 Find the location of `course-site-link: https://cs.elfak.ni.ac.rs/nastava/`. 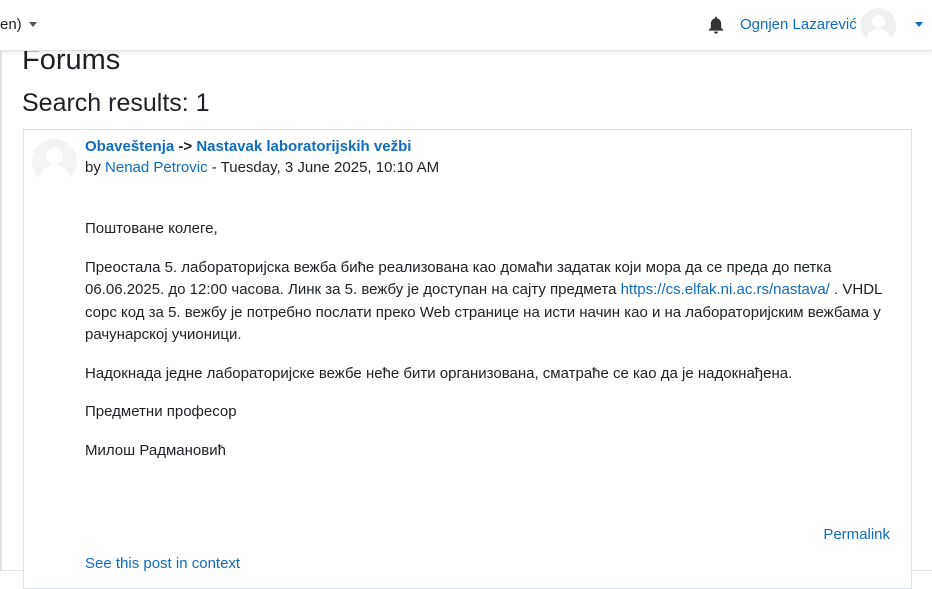

course-site-link: https://cs.elfak.ni.ac.rs/nastava/ is located at coordinates (725, 289).